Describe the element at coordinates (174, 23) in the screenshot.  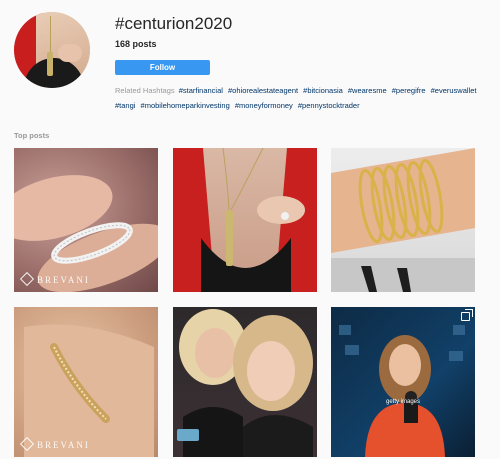
I see `page-title: #centurion2020` at that location.